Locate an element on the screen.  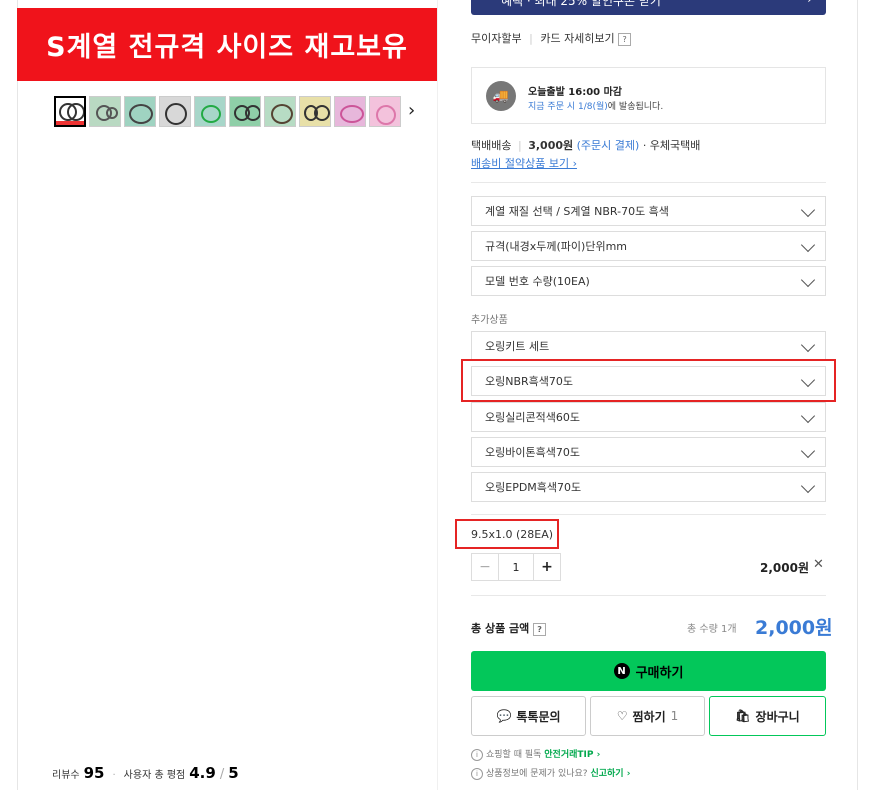
product-banner: S계열 전규격 사이즈 재고보유 is located at coordinates (227, 44).